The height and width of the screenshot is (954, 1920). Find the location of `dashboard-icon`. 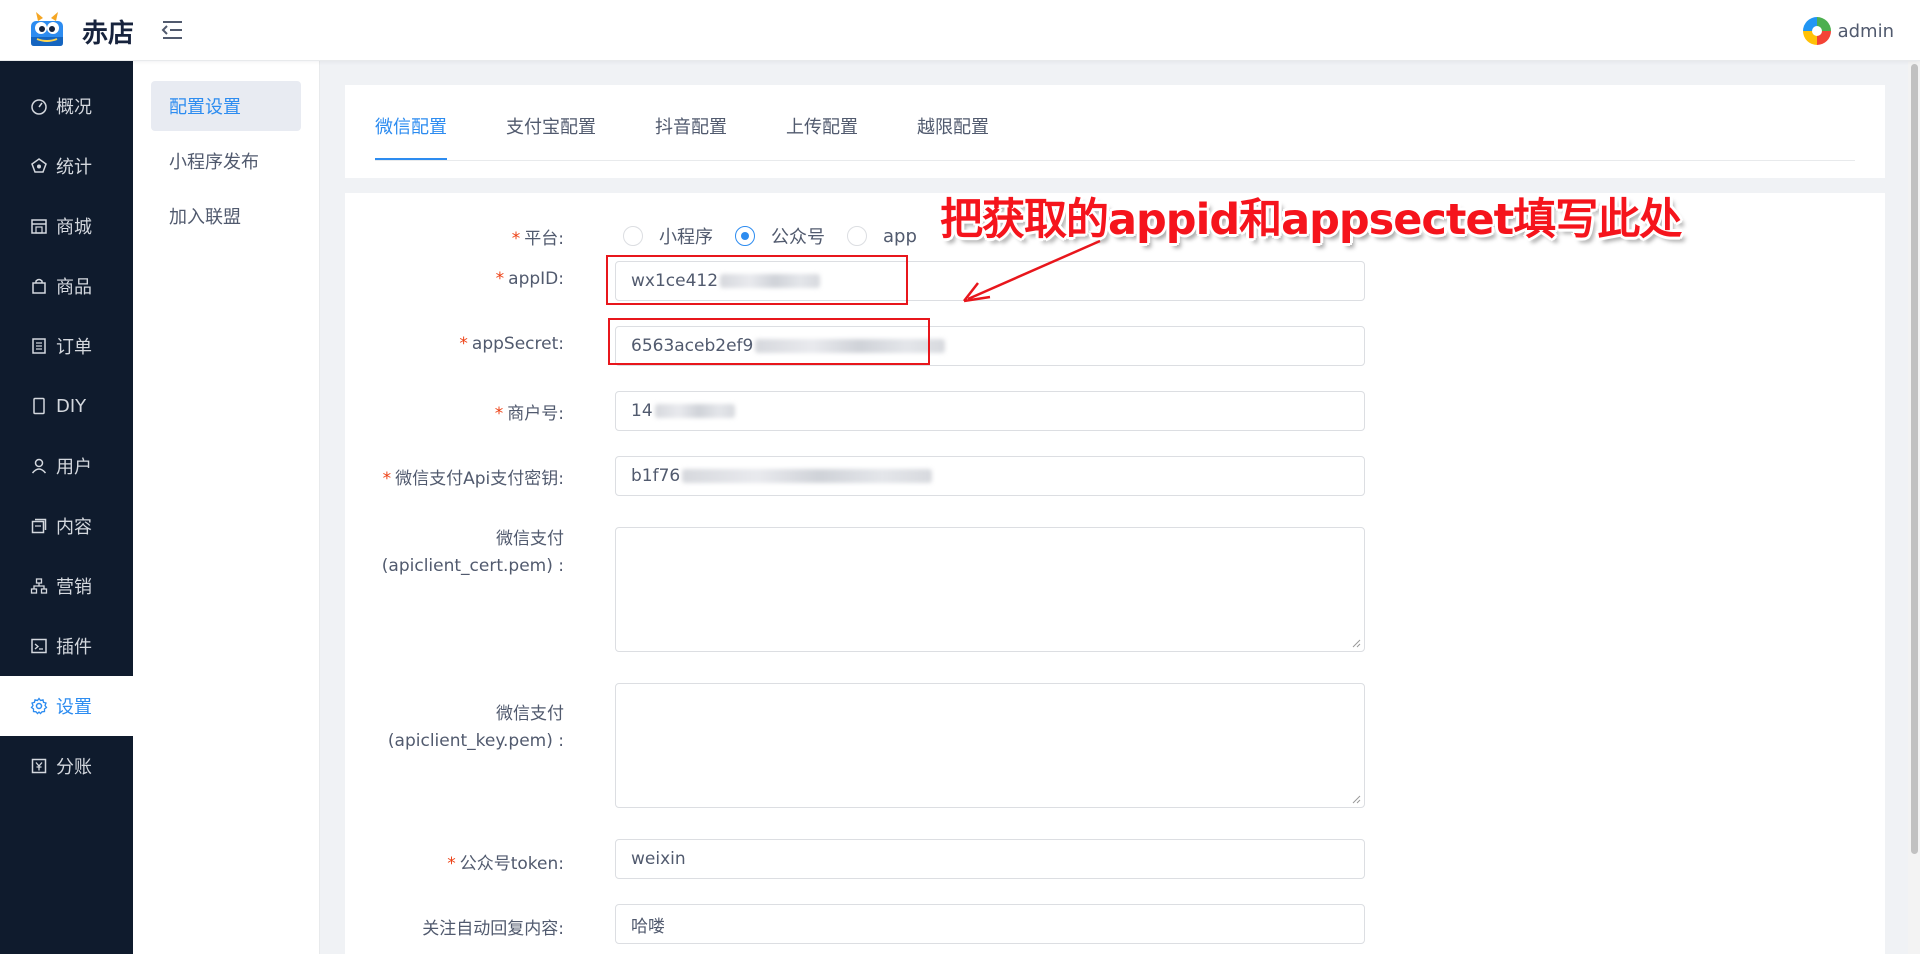

dashboard-icon is located at coordinates (39, 107).